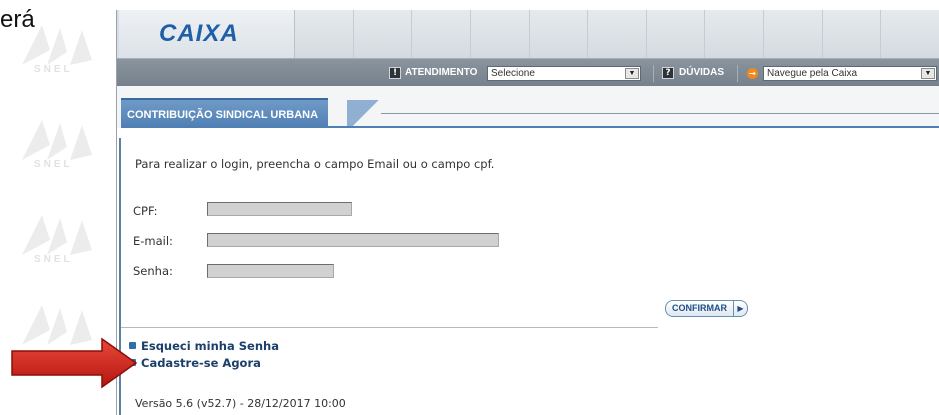 This screenshot has width=939, height=415. What do you see at coordinates (741, 308) in the screenshot?
I see `play-arrow-icon: ▶` at bounding box center [741, 308].